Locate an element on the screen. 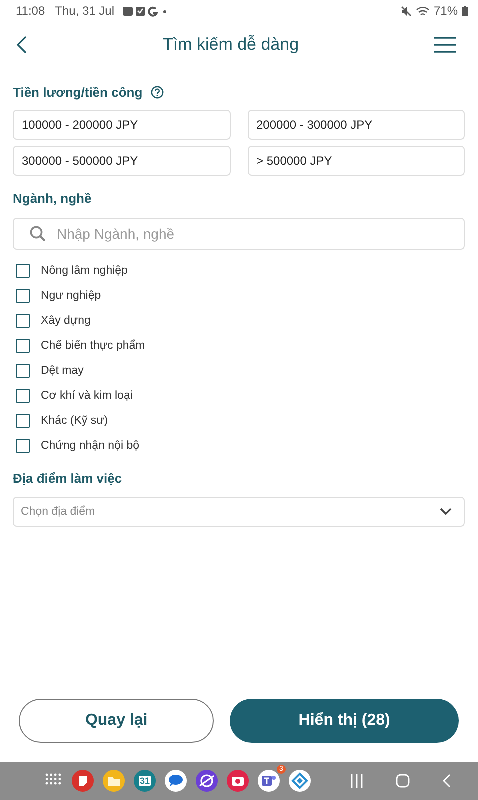 This screenshot has height=800, width=478. wifi-icon is located at coordinates (423, 11).